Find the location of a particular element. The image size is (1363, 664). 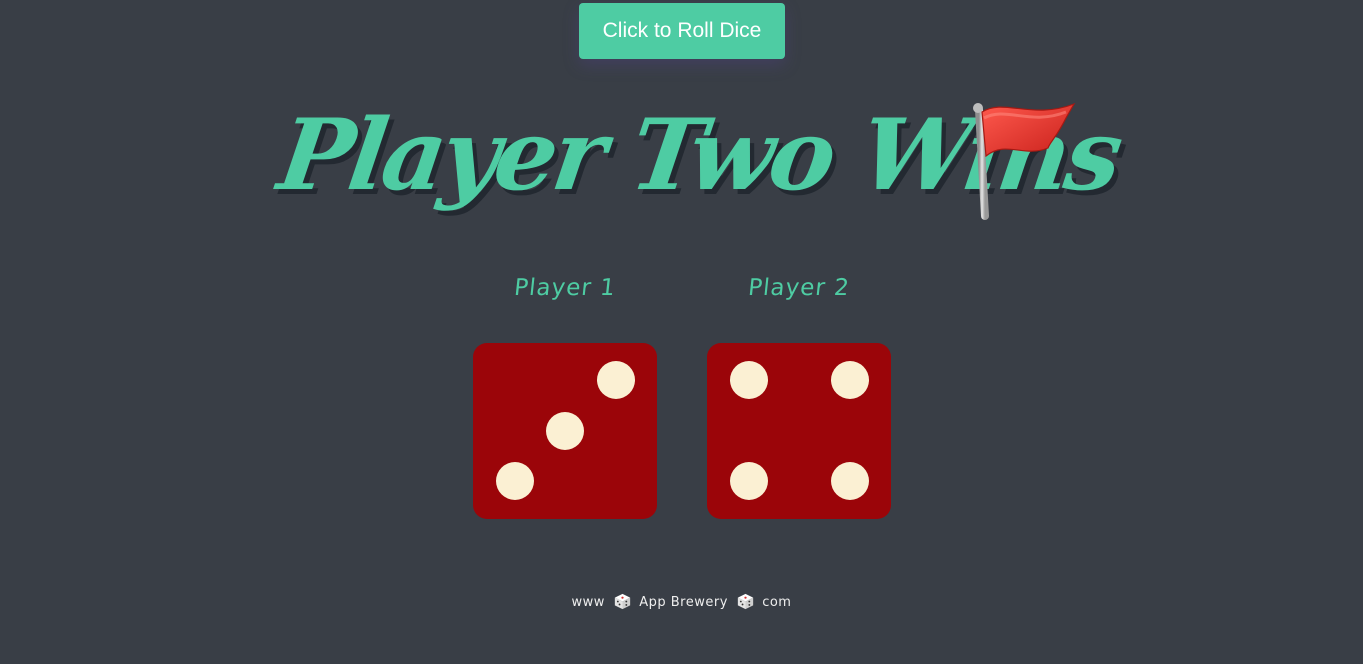

player-one-label: Player 1 is located at coordinates (565, 288).